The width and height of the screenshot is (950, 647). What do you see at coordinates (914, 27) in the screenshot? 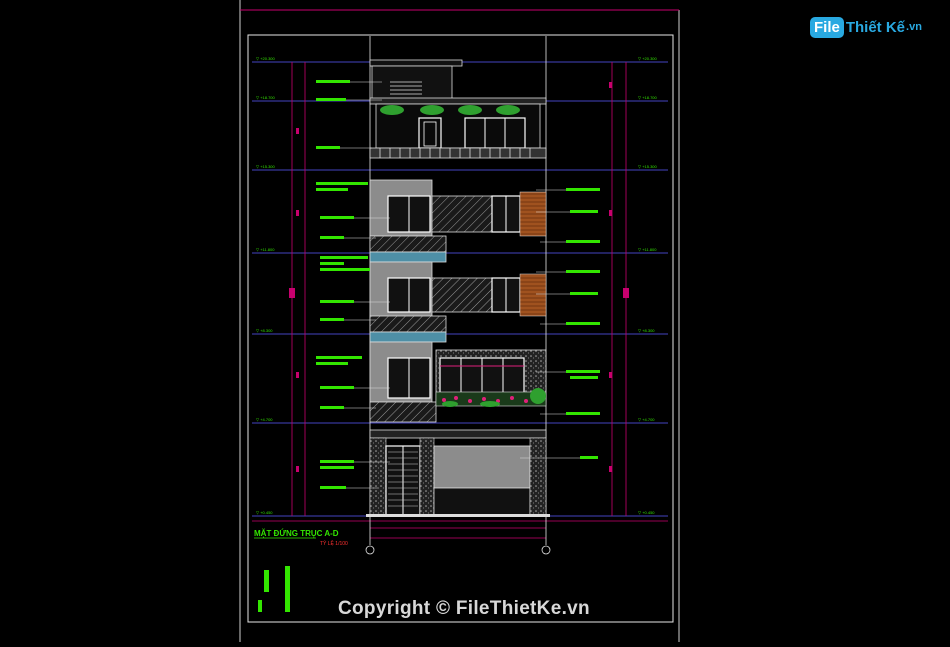
I see `logo-suffix: .vn` at bounding box center [914, 27].